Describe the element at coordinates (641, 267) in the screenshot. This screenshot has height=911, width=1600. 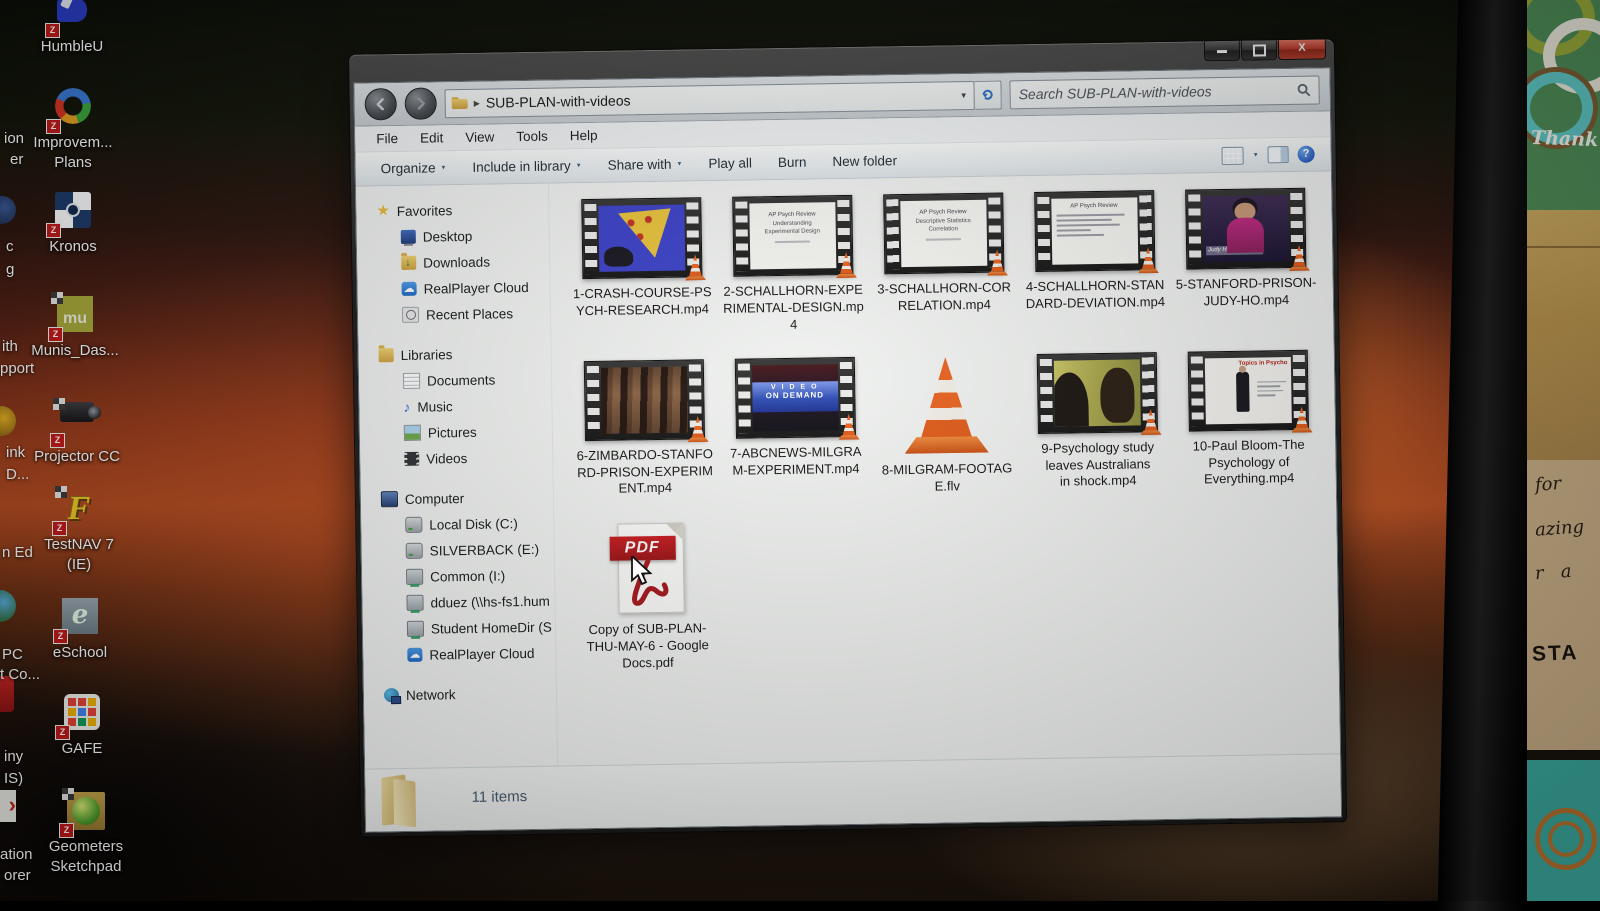
I see `file-item: 1-CRASH-COURSE-PSYCH-RESEARCH.mp4` at that location.